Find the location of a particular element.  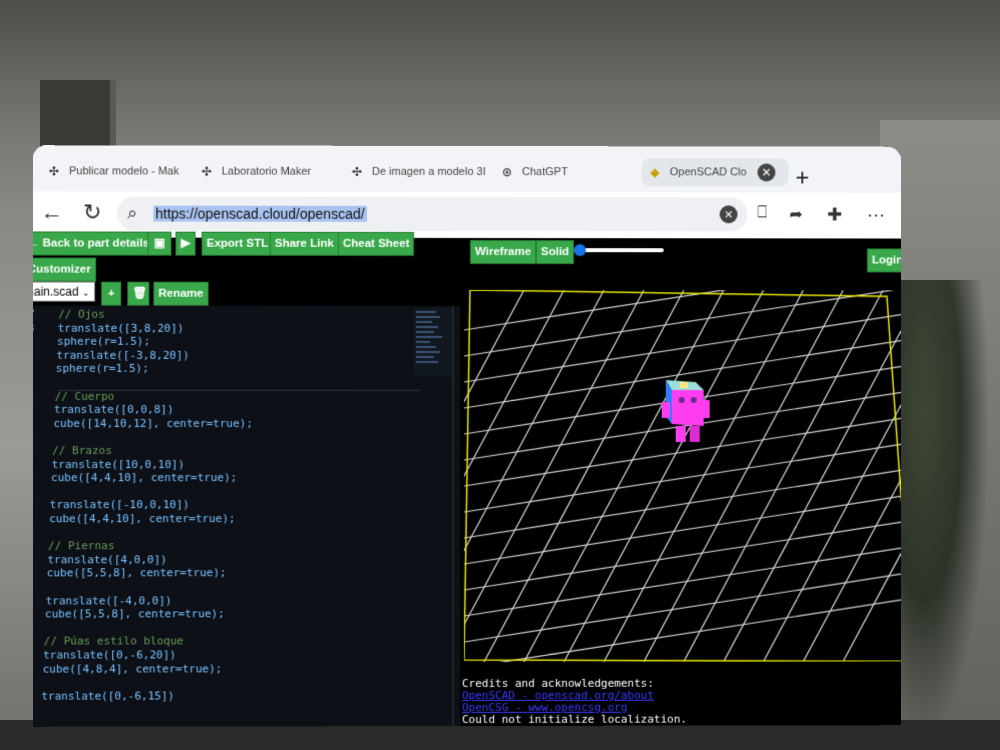

robot-model is located at coordinates (686, 411).